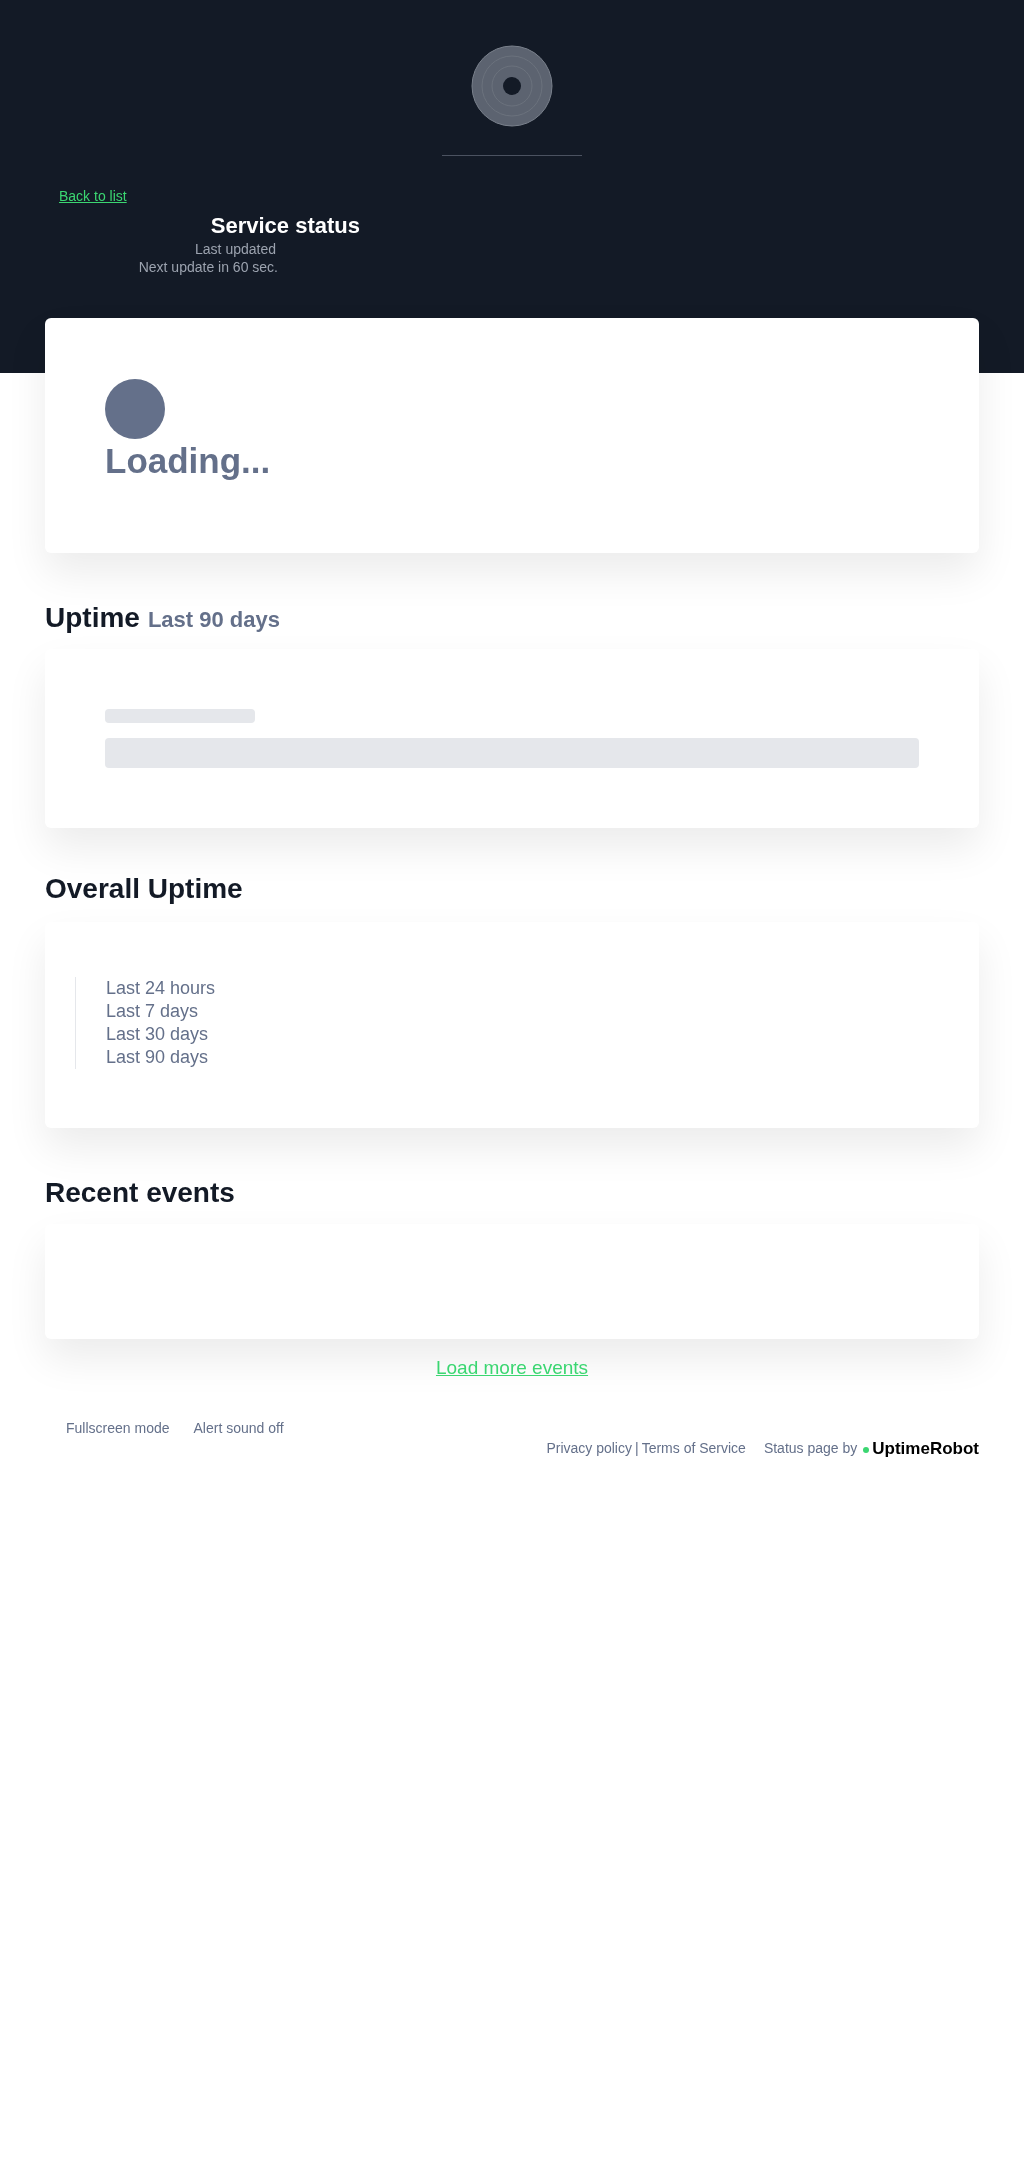  What do you see at coordinates (158, 1034) in the screenshot?
I see `period-label: Last 30 days` at bounding box center [158, 1034].